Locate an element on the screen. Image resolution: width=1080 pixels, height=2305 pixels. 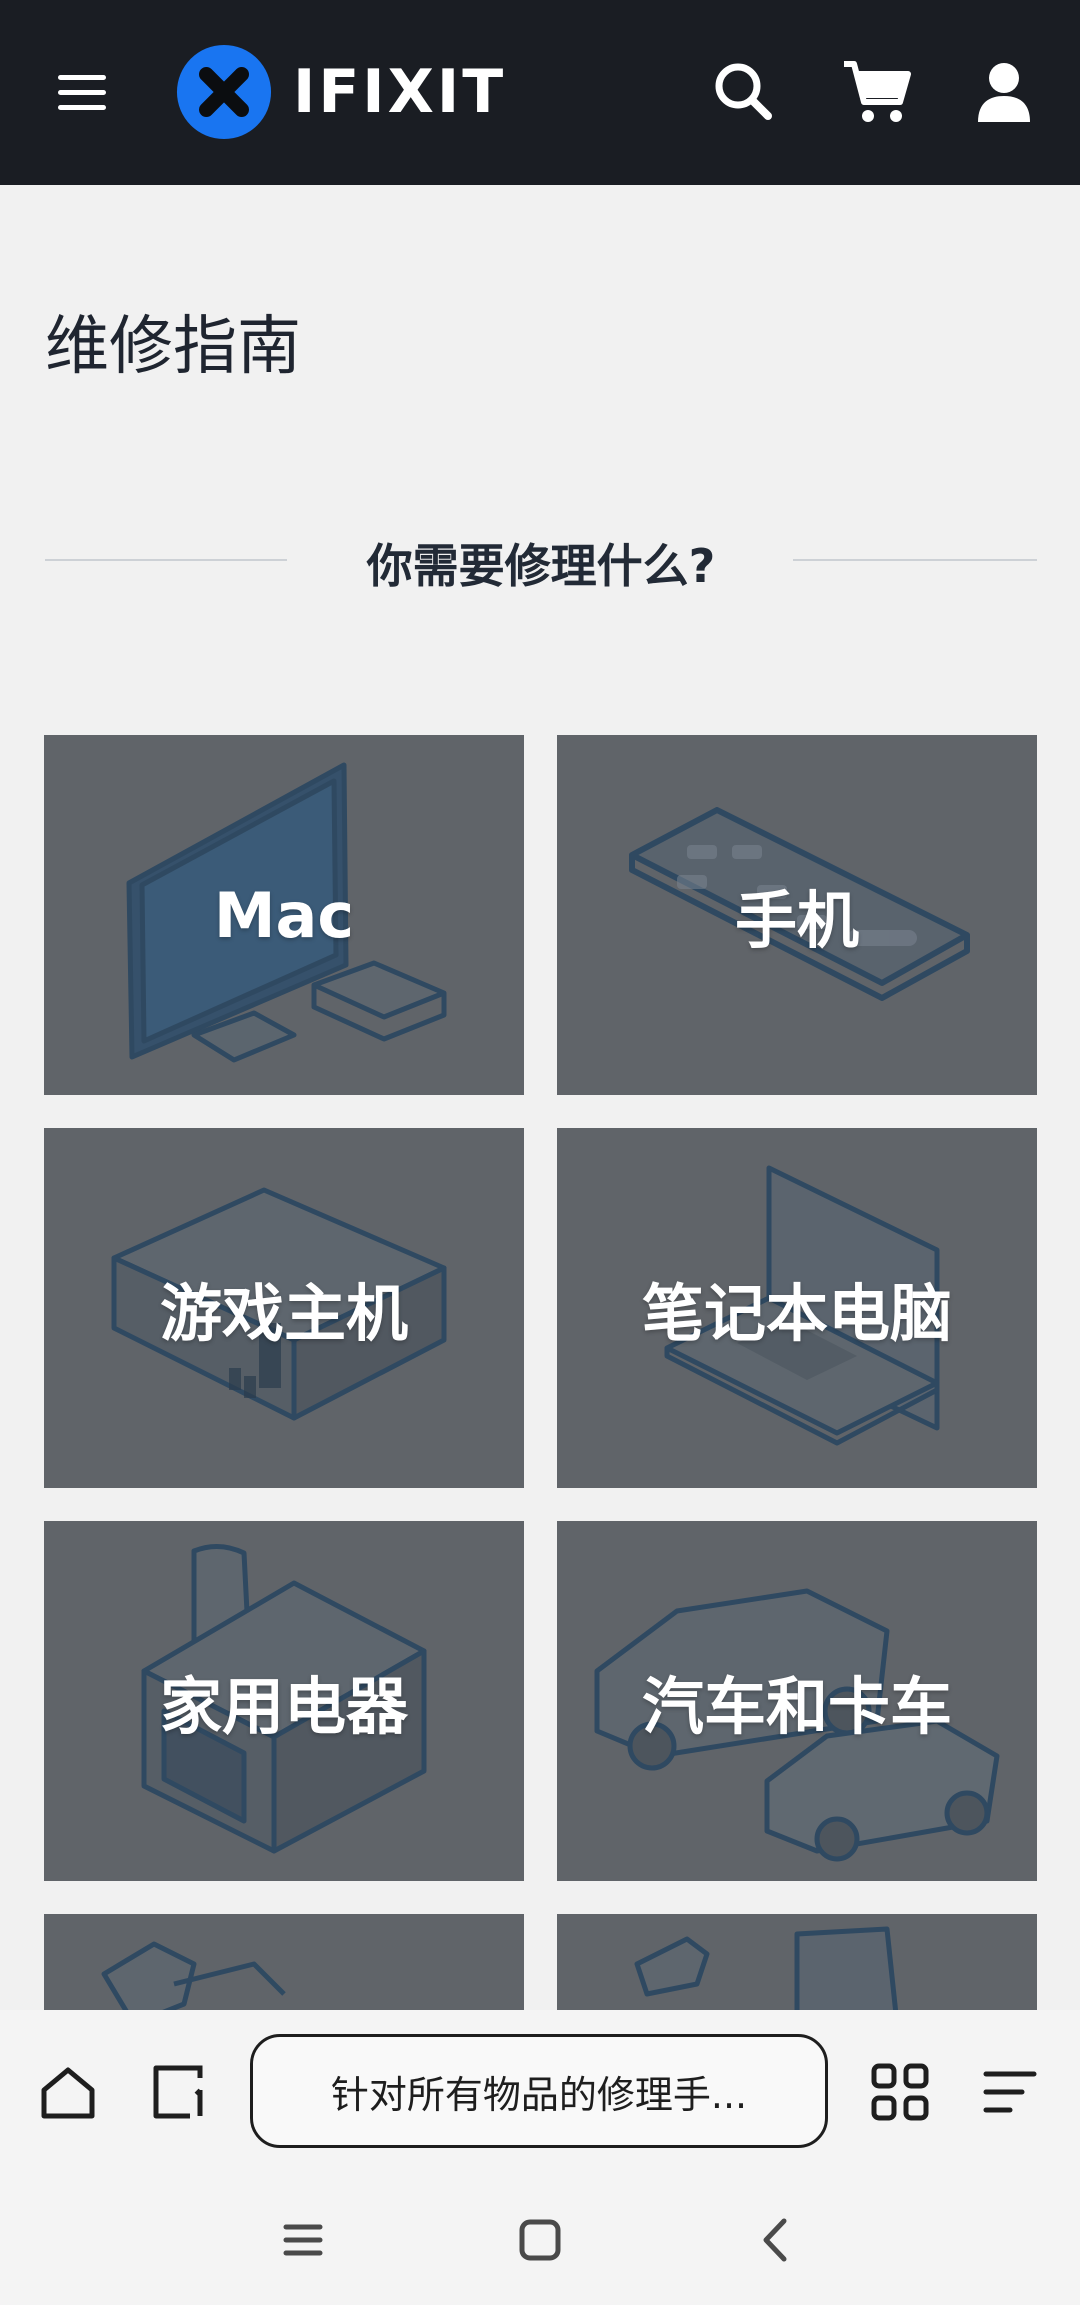
brand-name: IFIXIT is located at coordinates (400, 92).